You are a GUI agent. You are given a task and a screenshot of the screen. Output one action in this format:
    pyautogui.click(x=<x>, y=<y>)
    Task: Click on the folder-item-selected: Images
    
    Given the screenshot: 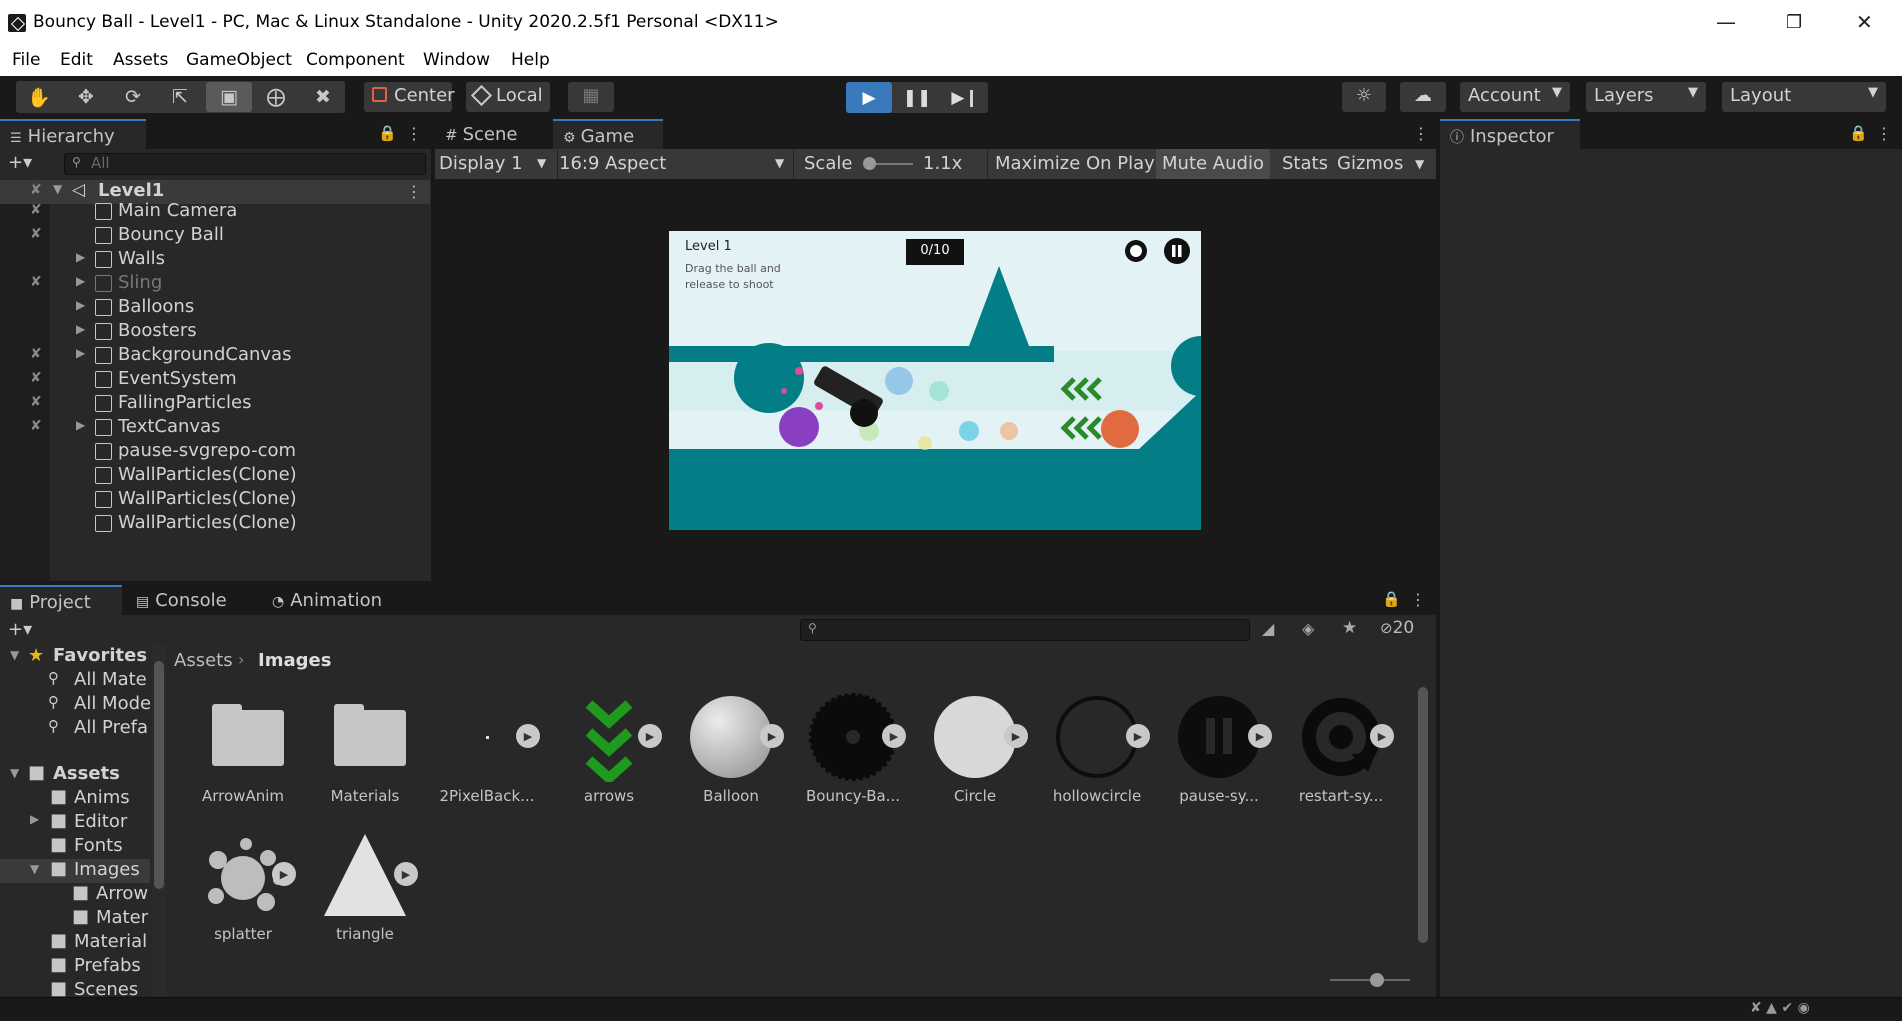 What is the action you would take?
    pyautogui.click(x=107, y=869)
    